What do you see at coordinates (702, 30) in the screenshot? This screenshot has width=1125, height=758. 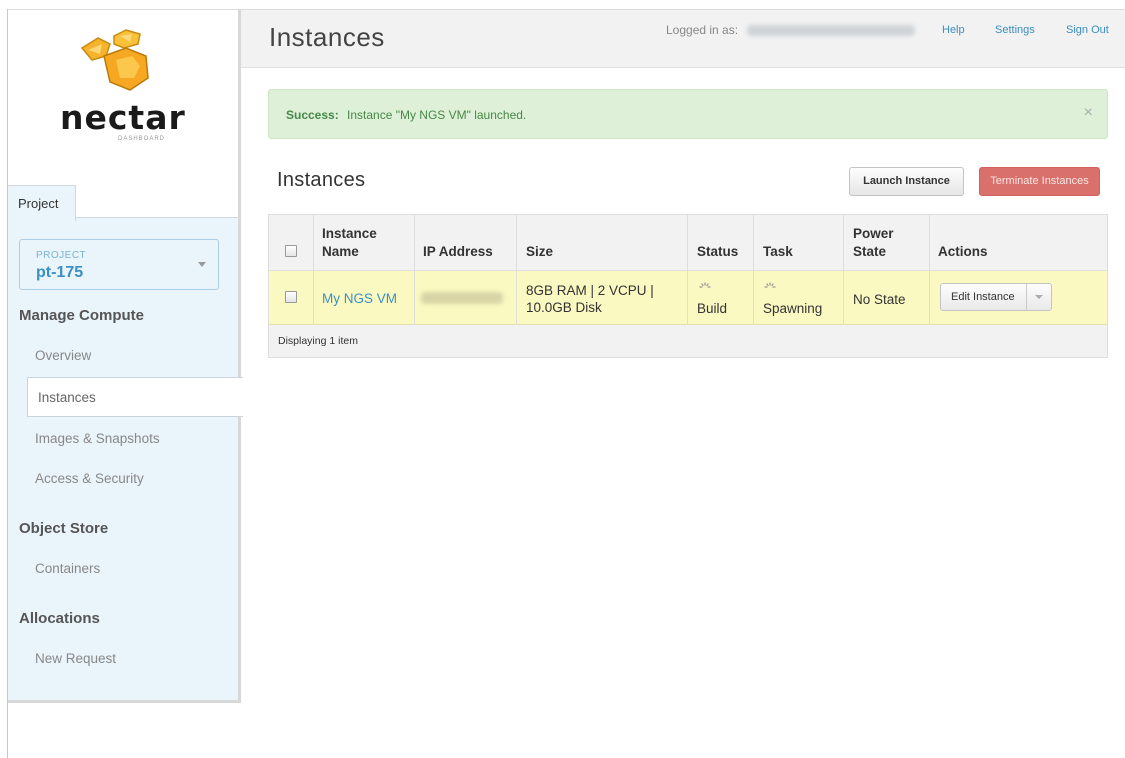 I see `logged-in-label: Logged in as:` at bounding box center [702, 30].